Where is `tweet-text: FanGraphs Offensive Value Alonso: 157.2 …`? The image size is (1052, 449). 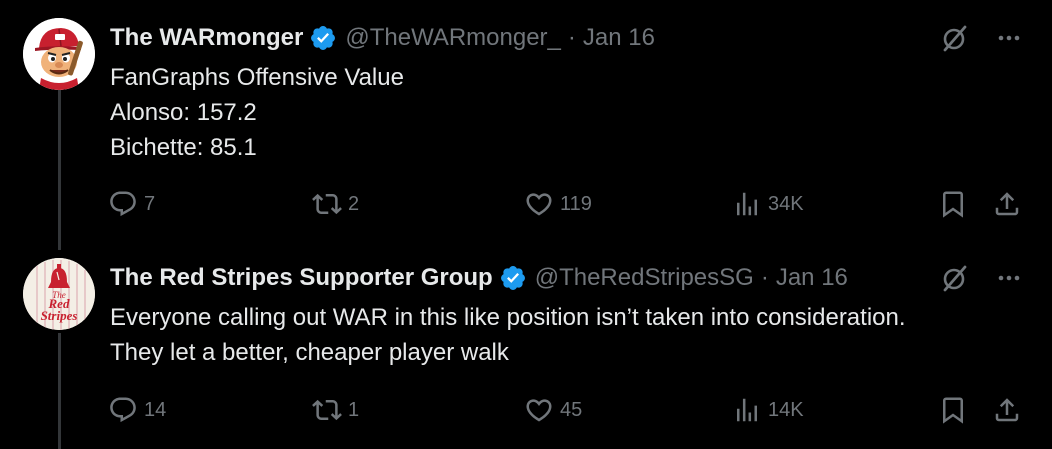 tweet-text: FanGraphs Offensive Value Alonso: 157.2 … is located at coordinates (257, 112).